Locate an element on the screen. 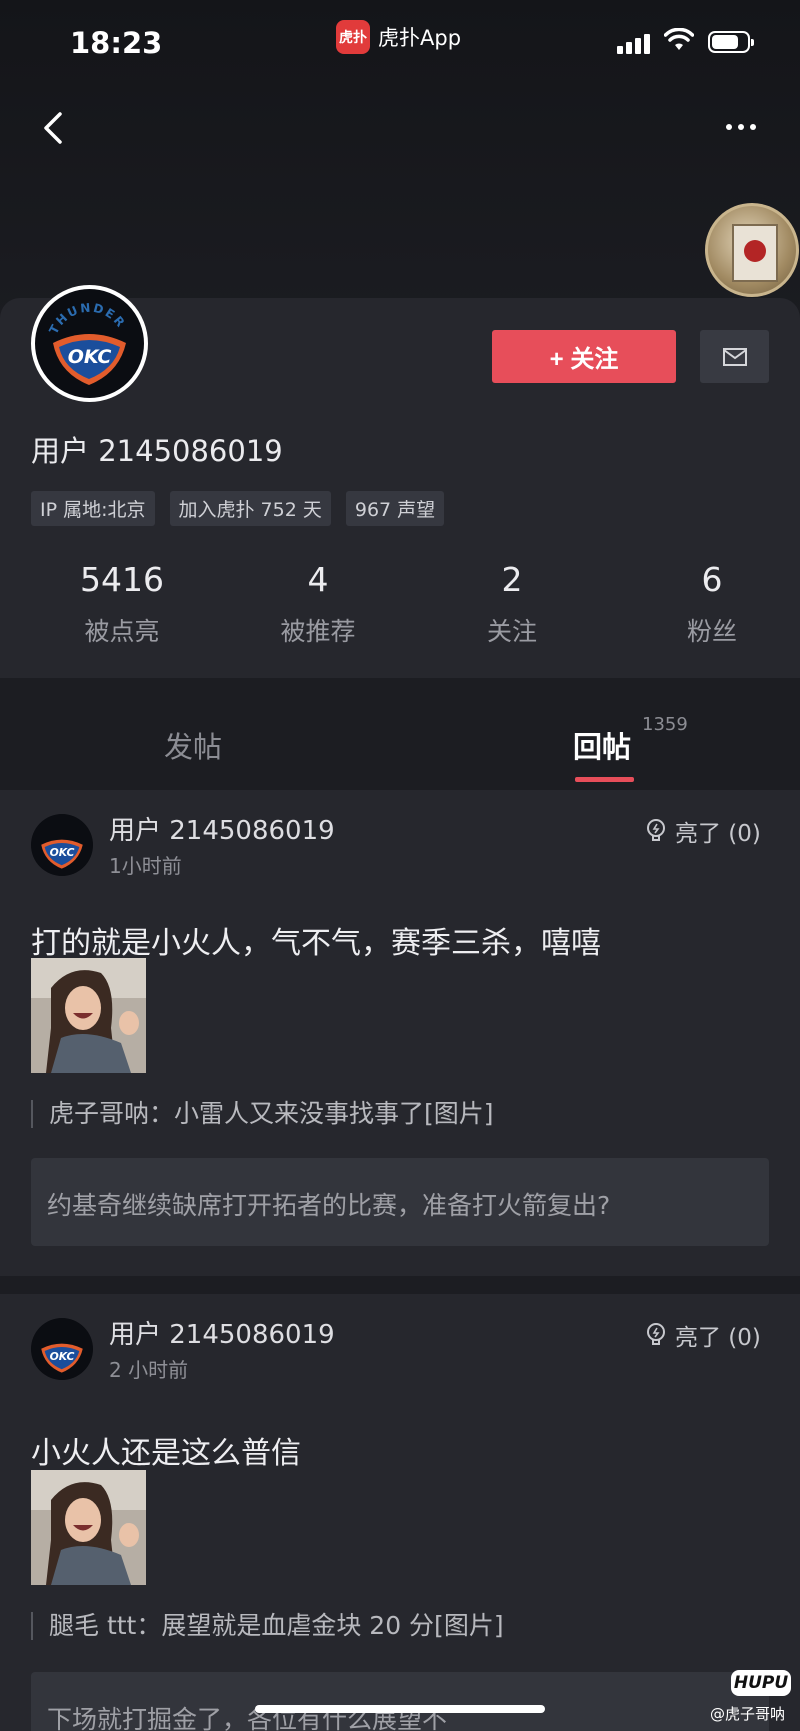 The width and height of the screenshot is (800, 1731). follow-button: + 关注 is located at coordinates (584, 356).